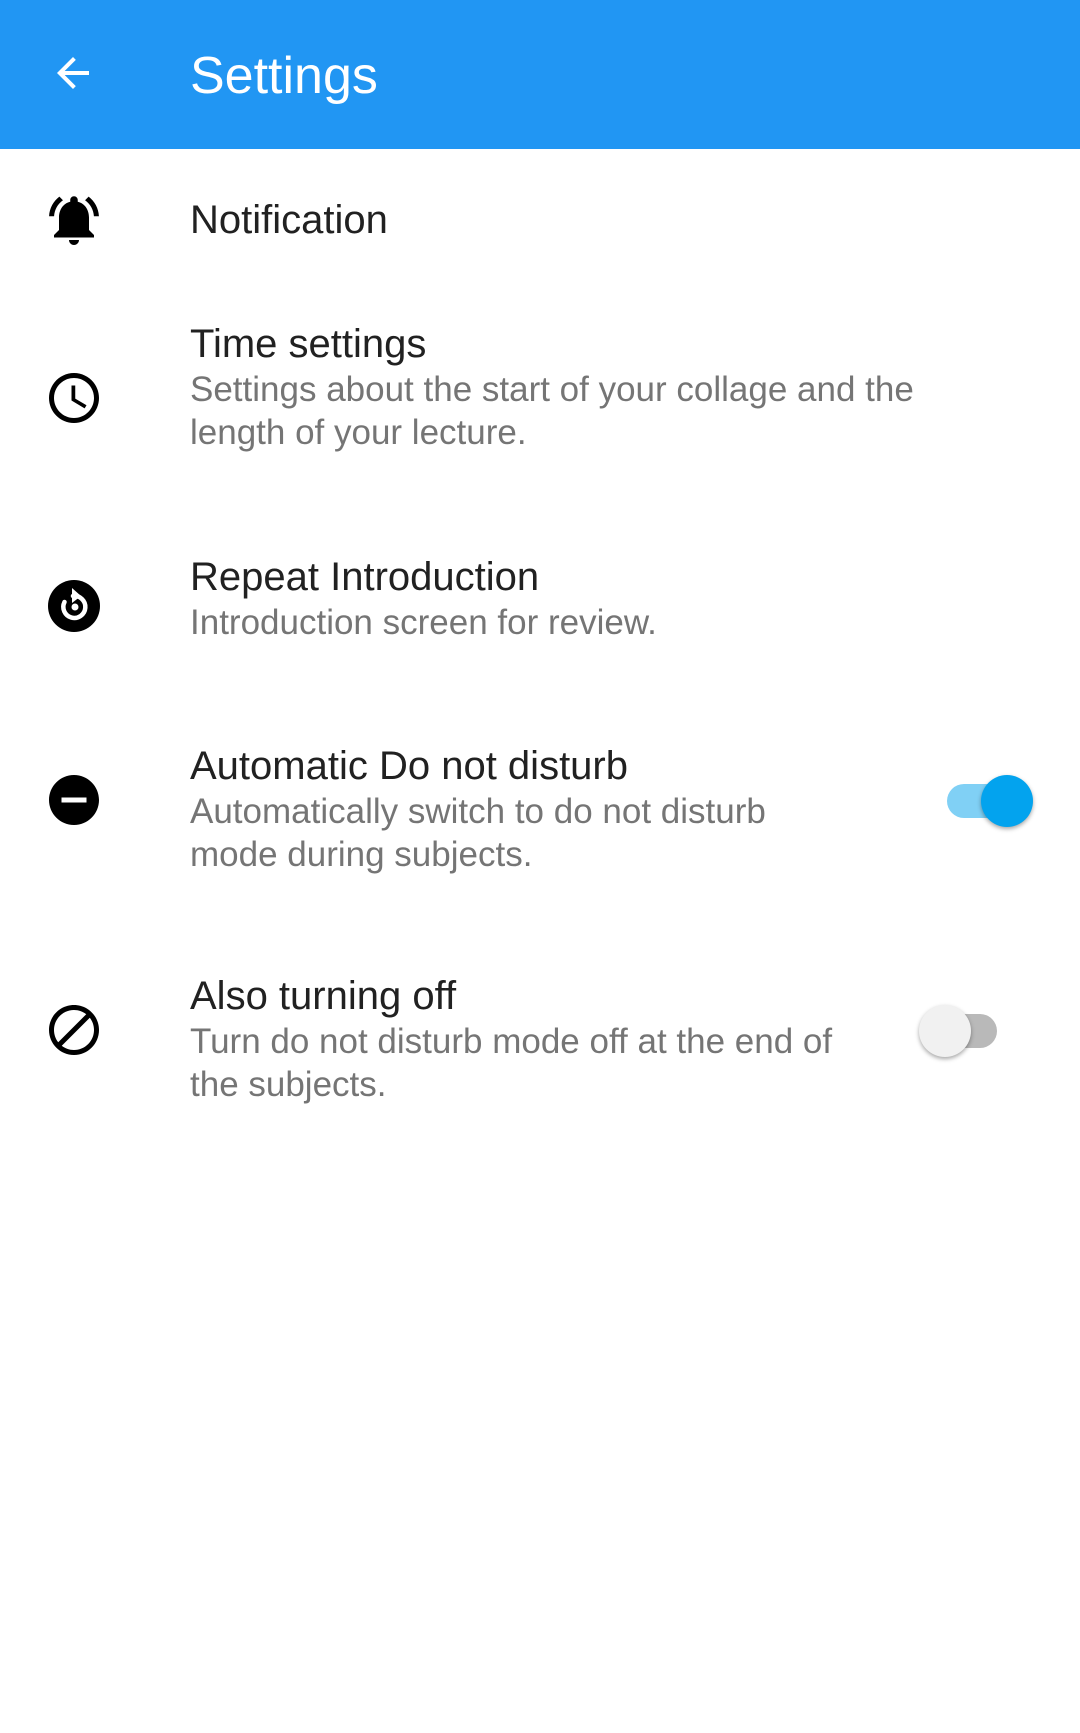 The width and height of the screenshot is (1080, 1733). Describe the element at coordinates (635, 220) in the screenshot. I see `settings-item-text: Notification` at that location.